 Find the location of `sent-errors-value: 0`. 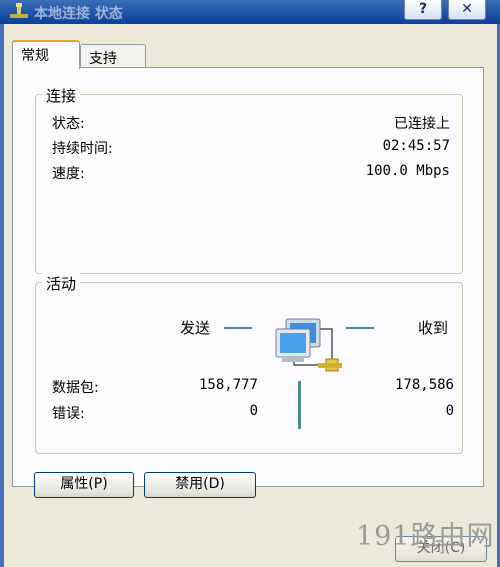

sent-errors-value: 0 is located at coordinates (253, 411).